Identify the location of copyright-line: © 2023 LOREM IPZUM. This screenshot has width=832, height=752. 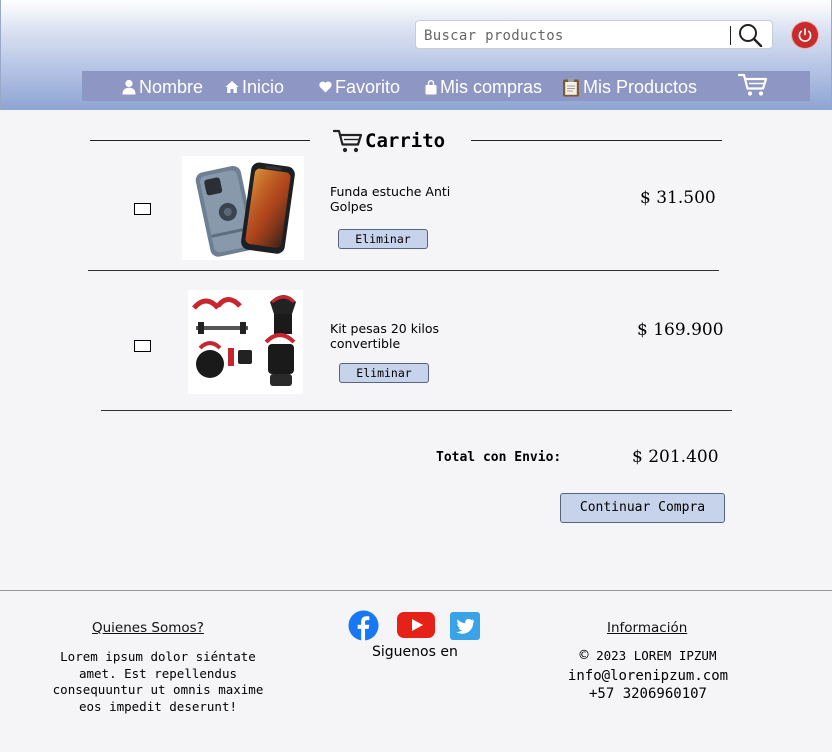
(648, 656).